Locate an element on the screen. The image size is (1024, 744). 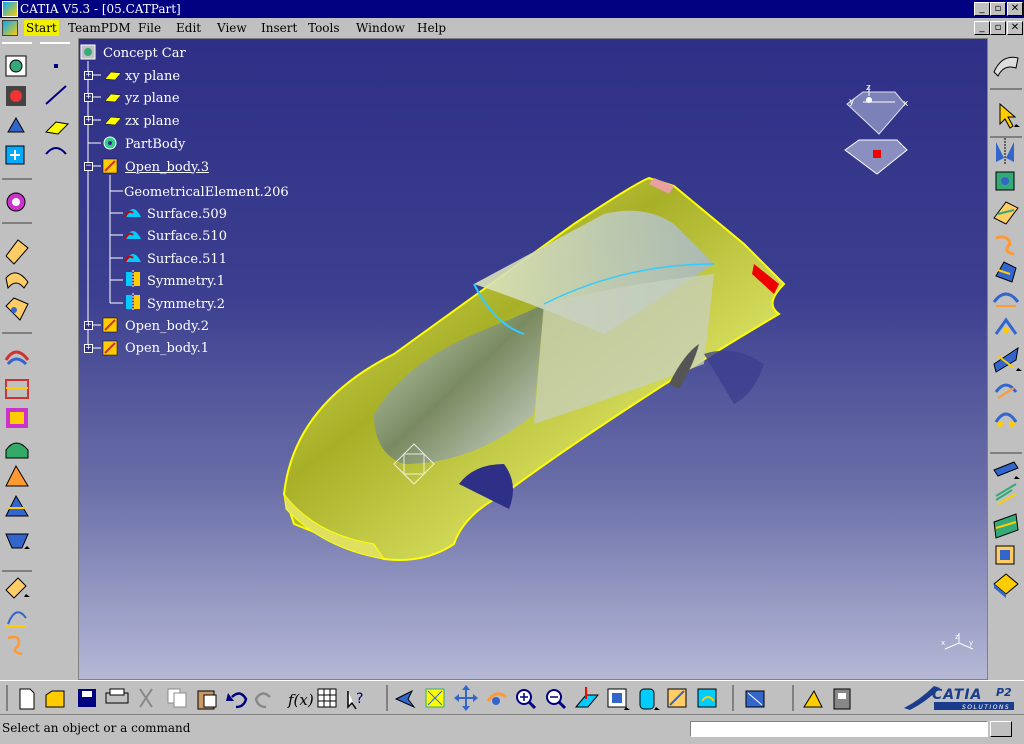
extract-tool-icon is located at coordinates (1006, 326).